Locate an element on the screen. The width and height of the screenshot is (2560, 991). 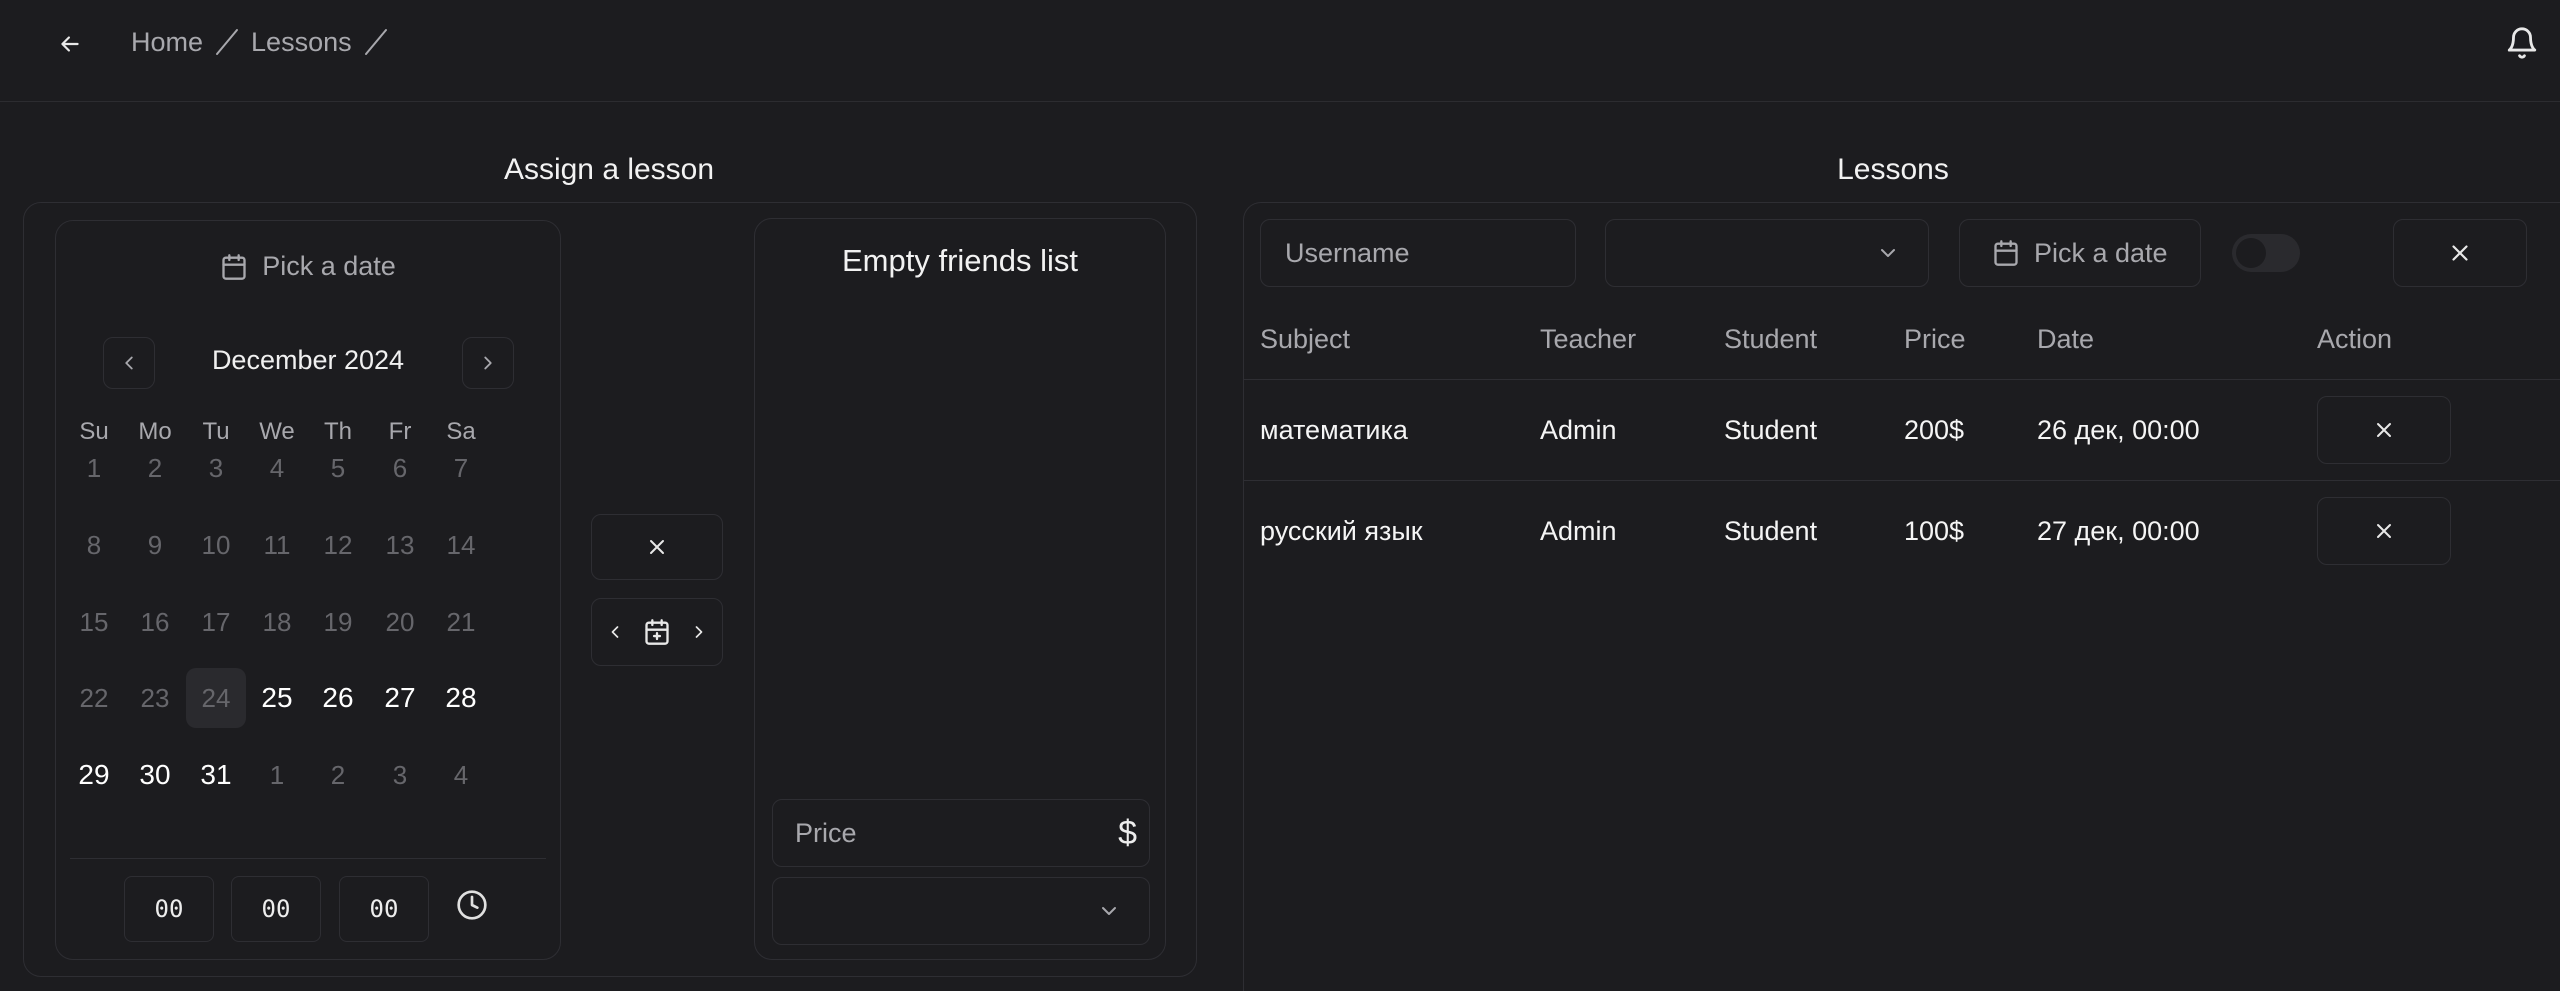
username-filter-input: Username is located at coordinates (1418, 253).